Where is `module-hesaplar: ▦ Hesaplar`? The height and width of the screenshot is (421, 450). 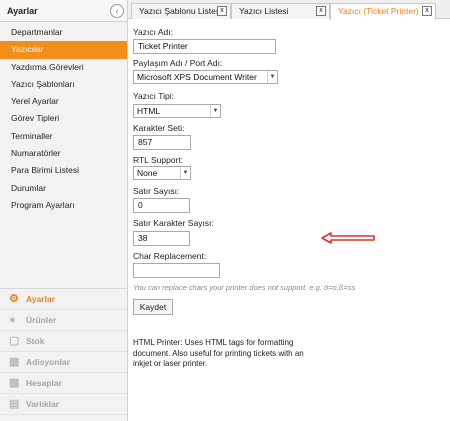
module-hesaplar: ▦ Hesaplar is located at coordinates (63, 383).